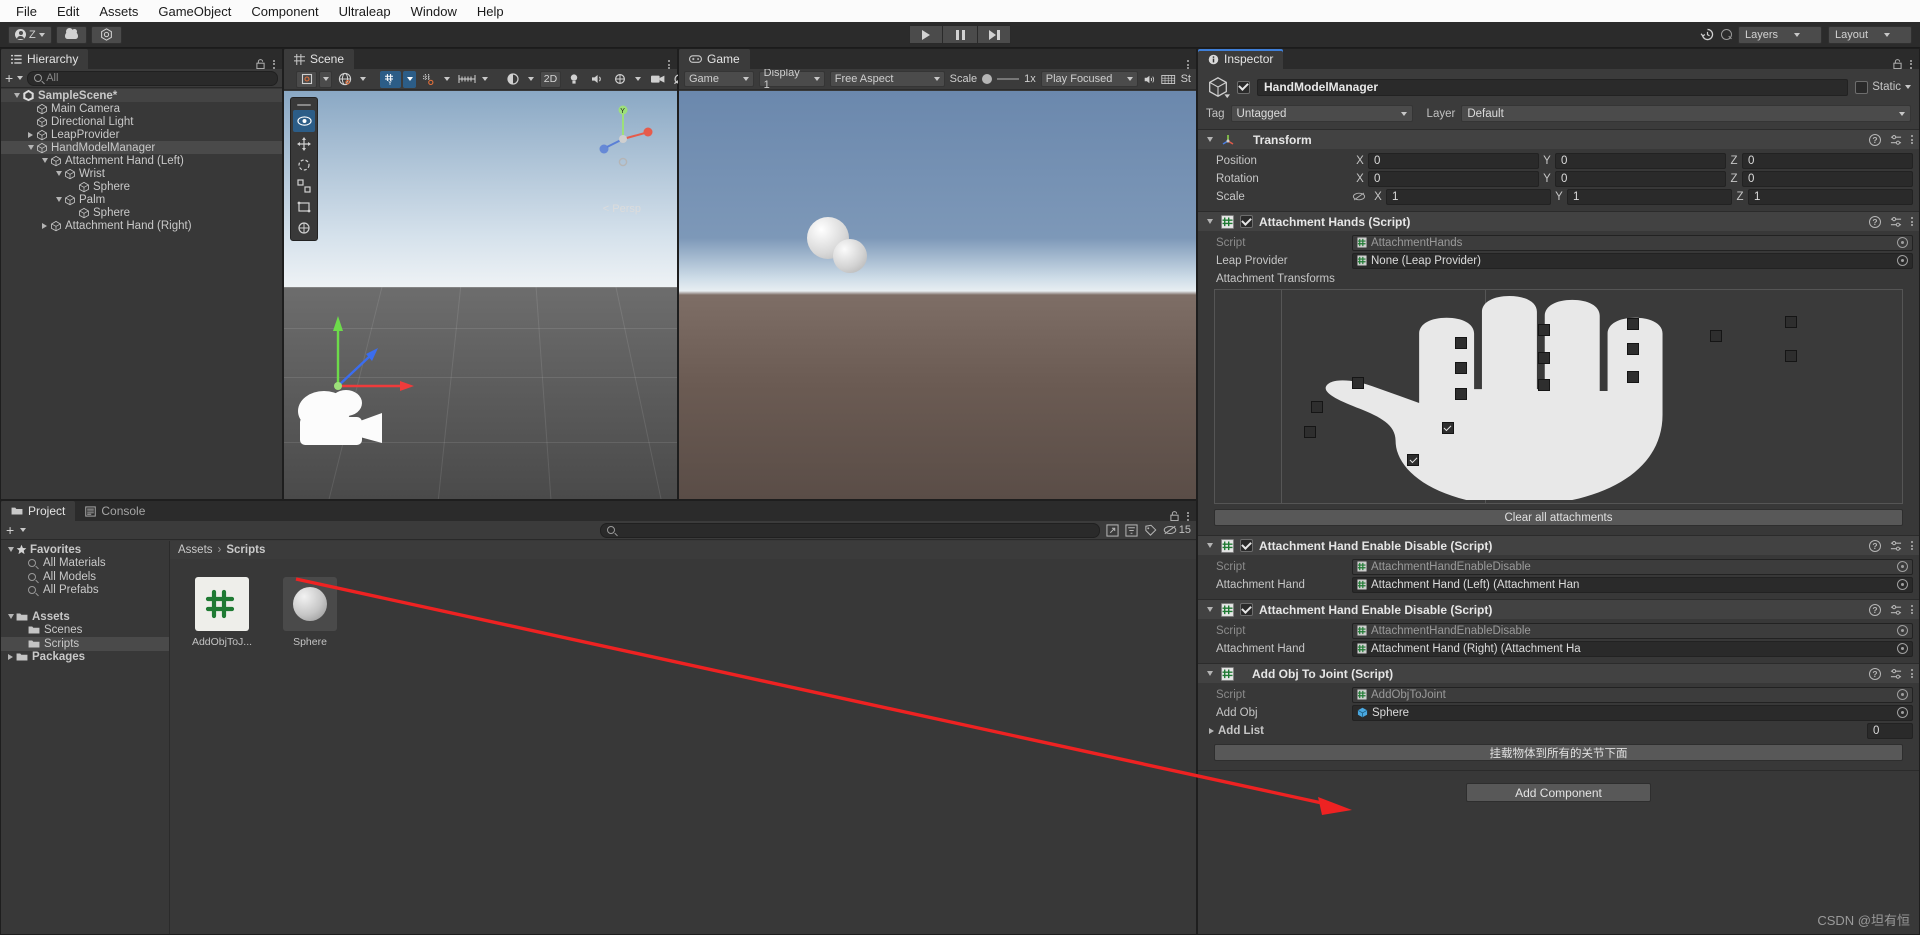 Image resolution: width=1920 pixels, height=935 pixels. I want to click on game-menu-icon, so click(1188, 64).